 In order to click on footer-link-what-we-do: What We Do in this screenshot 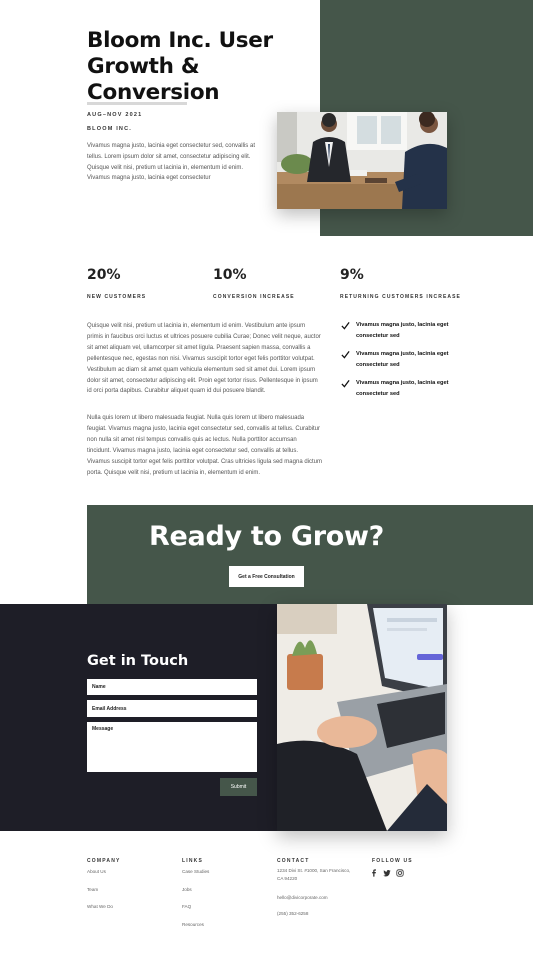, I will do `click(100, 906)`.